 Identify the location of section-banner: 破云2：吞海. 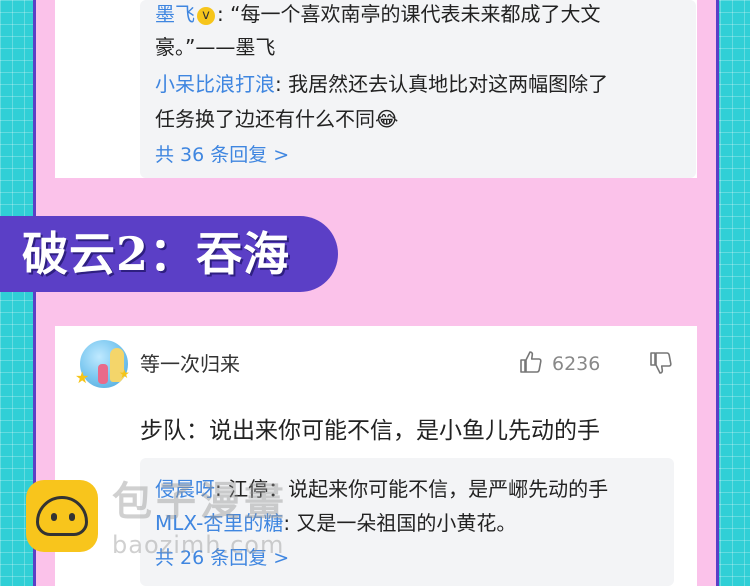
(169, 254).